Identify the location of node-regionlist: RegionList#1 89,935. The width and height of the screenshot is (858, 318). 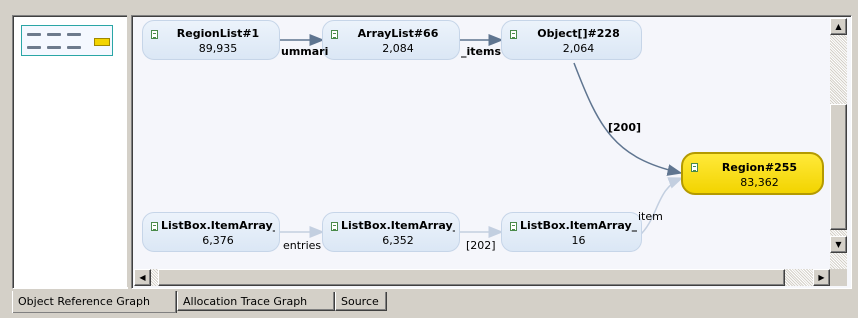
(211, 40).